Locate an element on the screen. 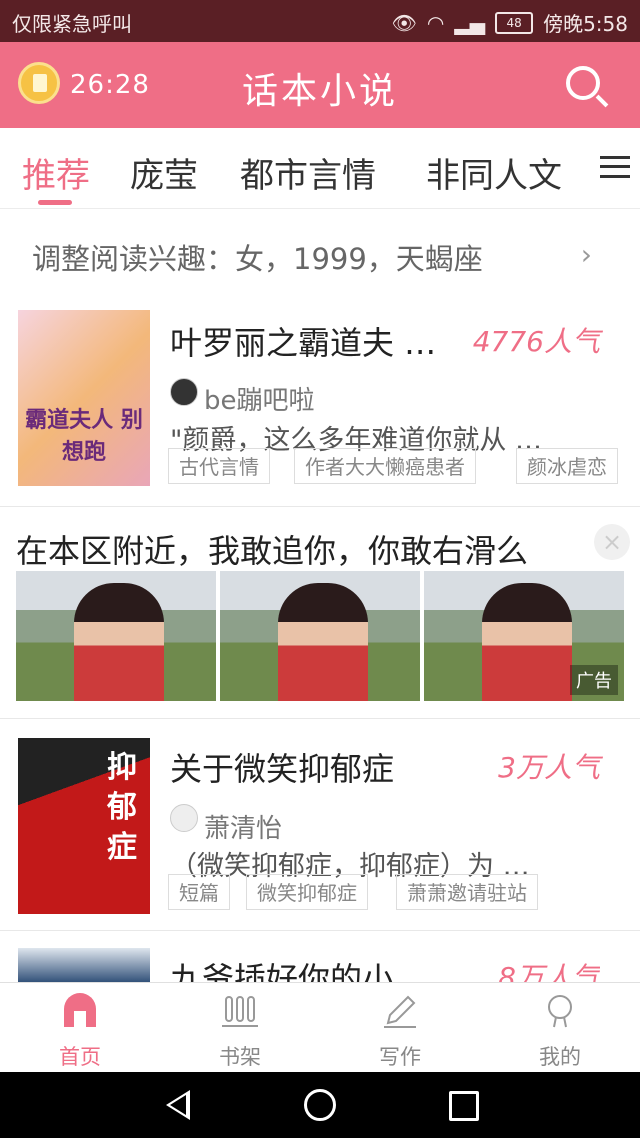  system-nav-bar is located at coordinates (320, 1105).